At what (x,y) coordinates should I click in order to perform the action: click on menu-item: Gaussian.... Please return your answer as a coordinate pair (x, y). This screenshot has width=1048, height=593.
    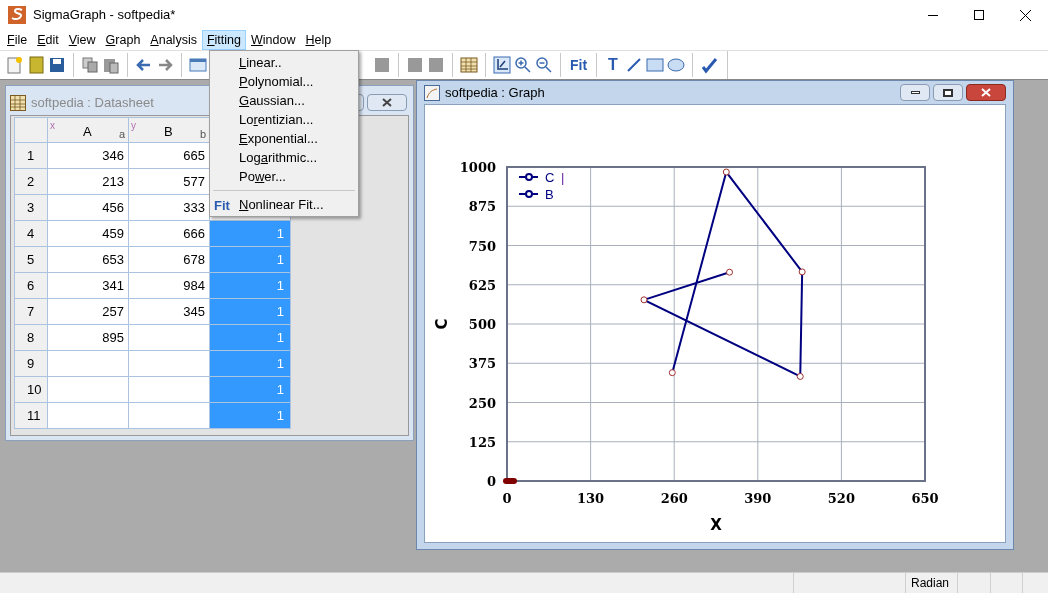
    Looking at the image, I should click on (284, 100).